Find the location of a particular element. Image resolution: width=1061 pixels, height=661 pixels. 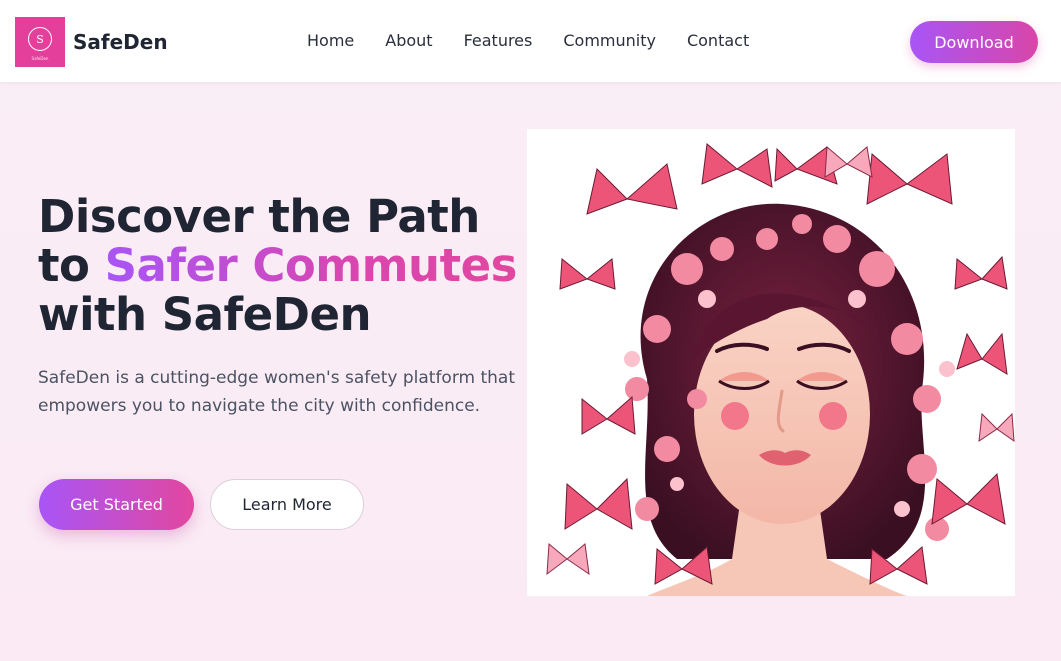

nav-link-home: Home is located at coordinates (330, 41).